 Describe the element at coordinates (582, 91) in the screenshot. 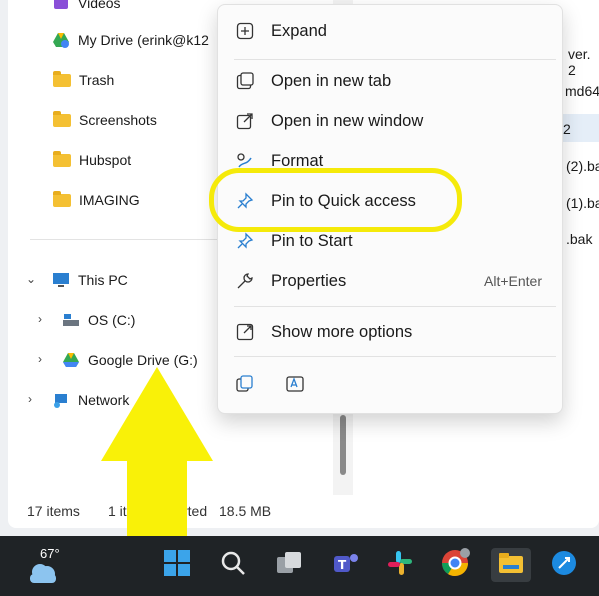

I see `file-name-fragment: md64` at that location.